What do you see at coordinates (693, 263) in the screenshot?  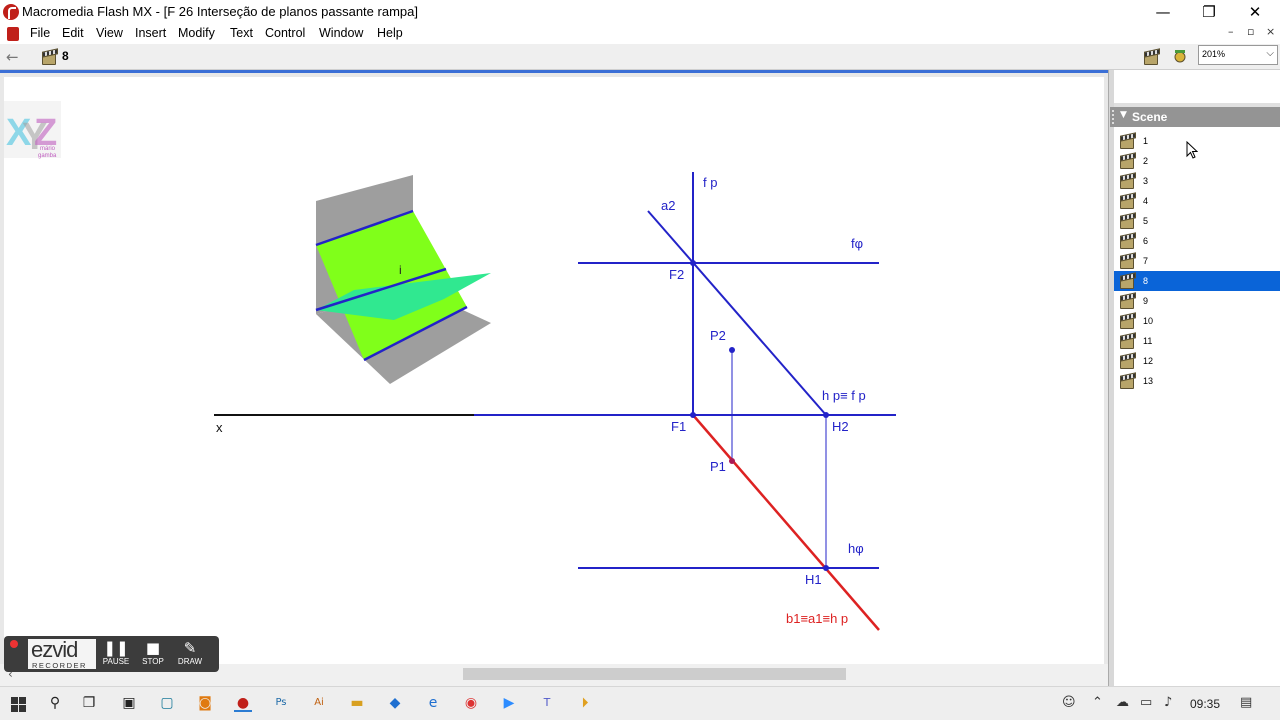 I see `point-f2` at bounding box center [693, 263].